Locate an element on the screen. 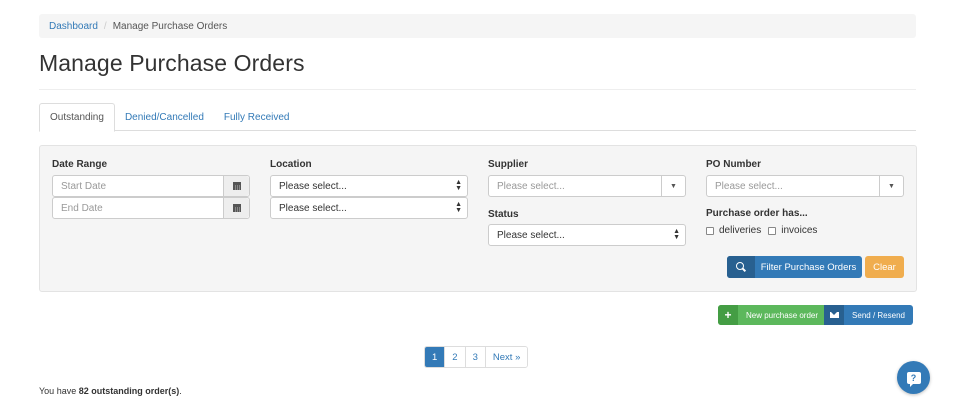 The height and width of the screenshot is (415, 960). order-summary: You have 82 outstanding order(s). is located at coordinates (110, 391).